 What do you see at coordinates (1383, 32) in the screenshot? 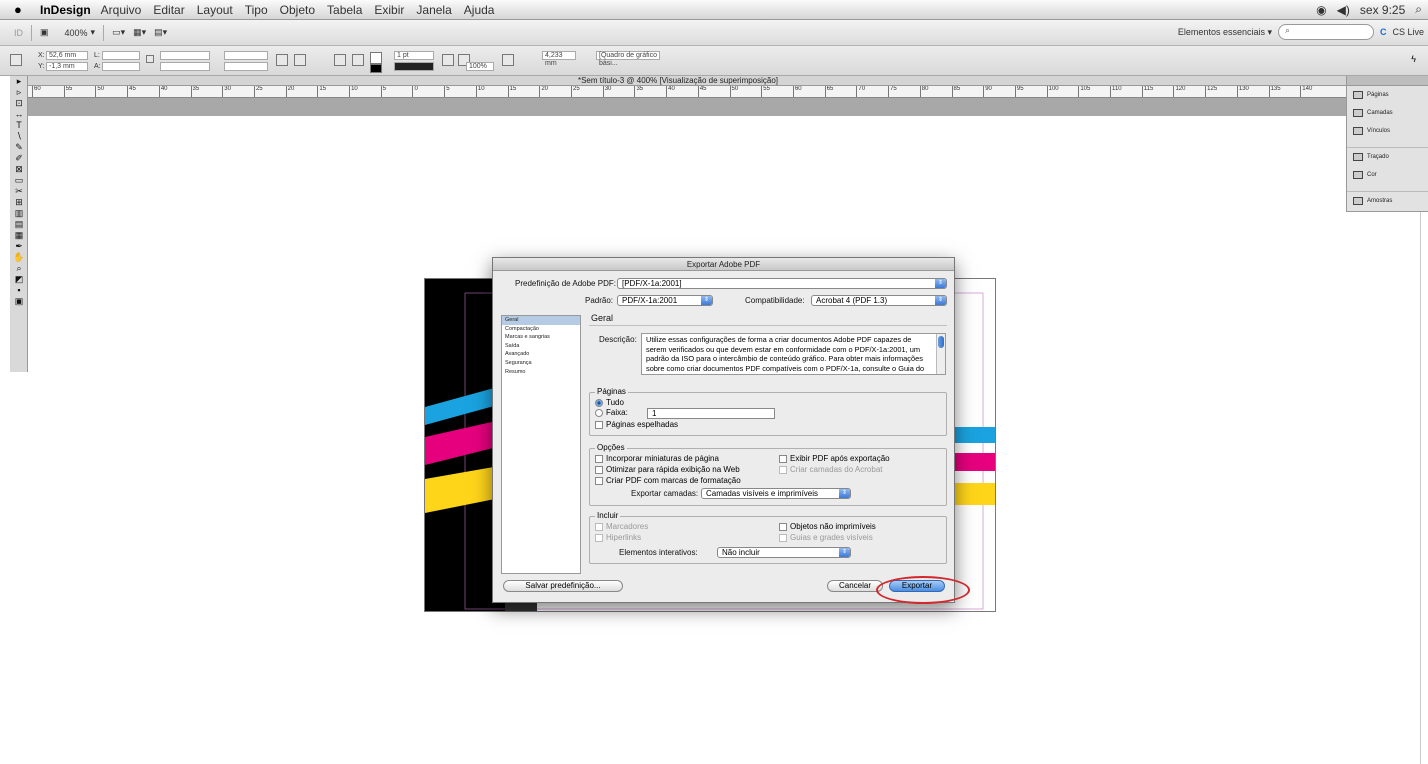
I see `cslive-icon: C` at bounding box center [1383, 32].